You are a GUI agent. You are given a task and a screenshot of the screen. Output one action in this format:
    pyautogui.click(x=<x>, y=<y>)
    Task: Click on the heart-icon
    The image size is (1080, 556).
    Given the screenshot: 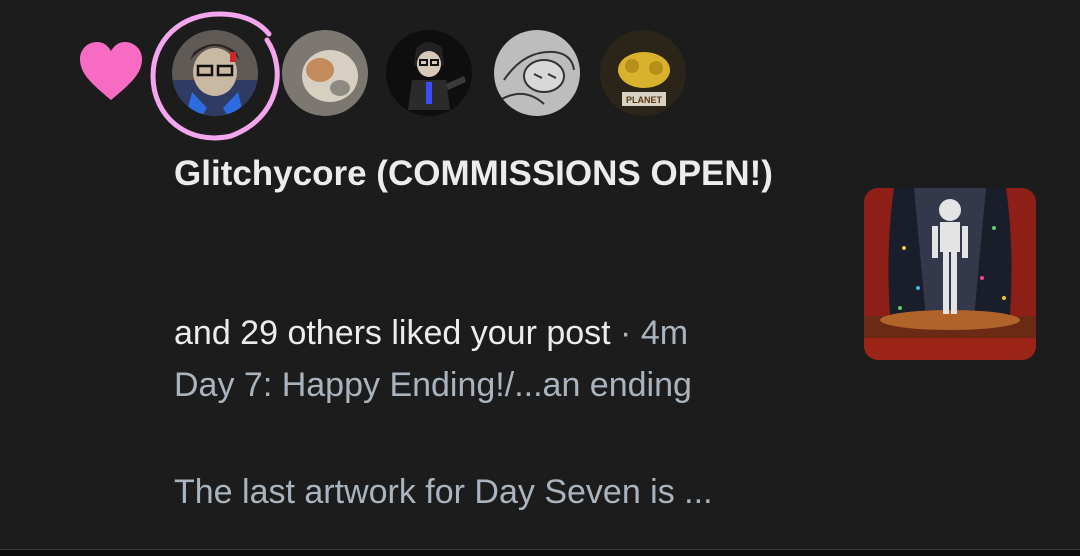 What is the action you would take?
    pyautogui.click(x=111, y=71)
    